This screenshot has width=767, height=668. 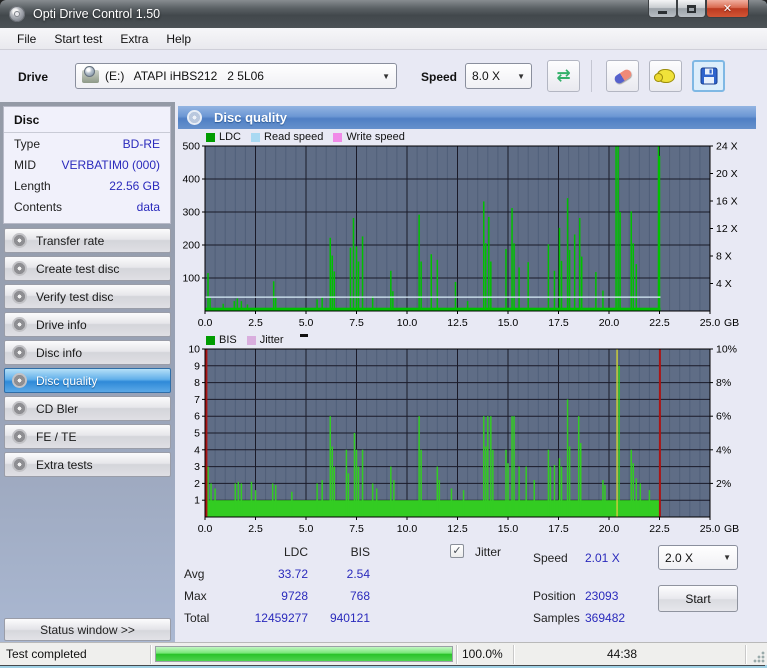 What do you see at coordinates (698, 598) in the screenshot?
I see `start-button: Start` at bounding box center [698, 598].